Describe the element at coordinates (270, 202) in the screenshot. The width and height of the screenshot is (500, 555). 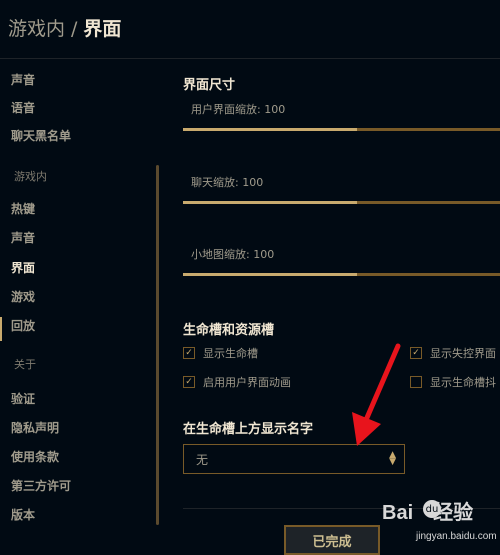
I see `chat-scale-fill` at that location.